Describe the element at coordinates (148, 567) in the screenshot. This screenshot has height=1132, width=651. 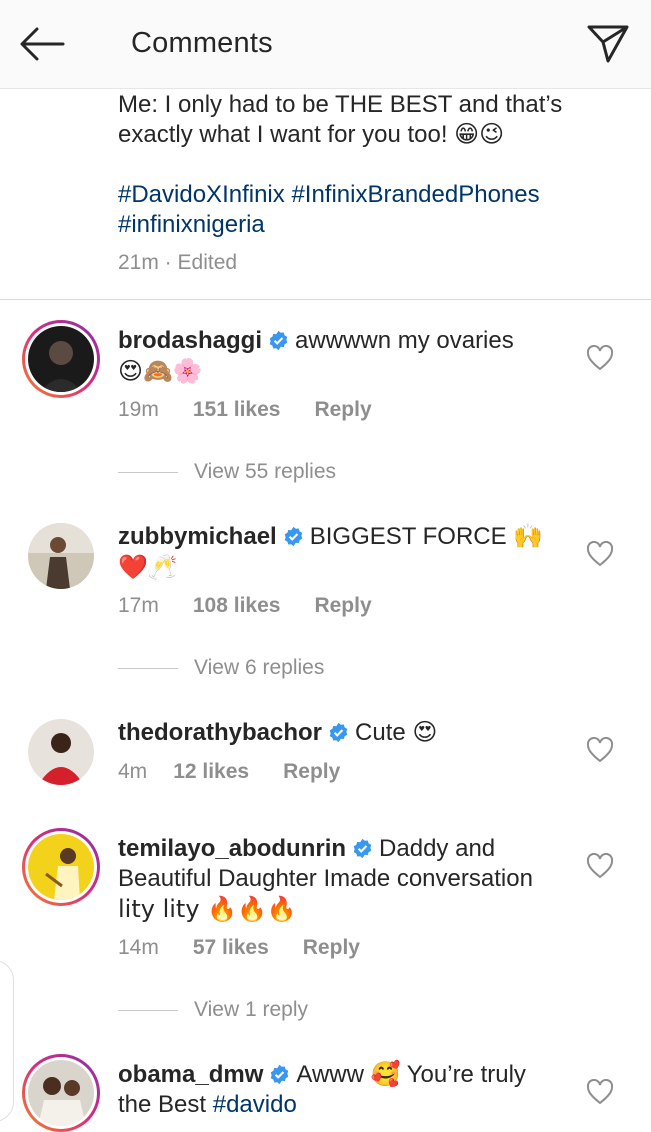
I see `comment-emojis: ❤️🥂` at that location.